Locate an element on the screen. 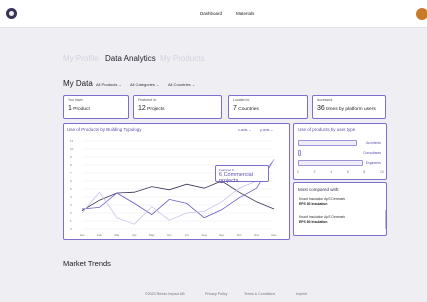 This screenshot has height=302, width=427. x-tick-label: Sep is located at coordinates (222, 235).